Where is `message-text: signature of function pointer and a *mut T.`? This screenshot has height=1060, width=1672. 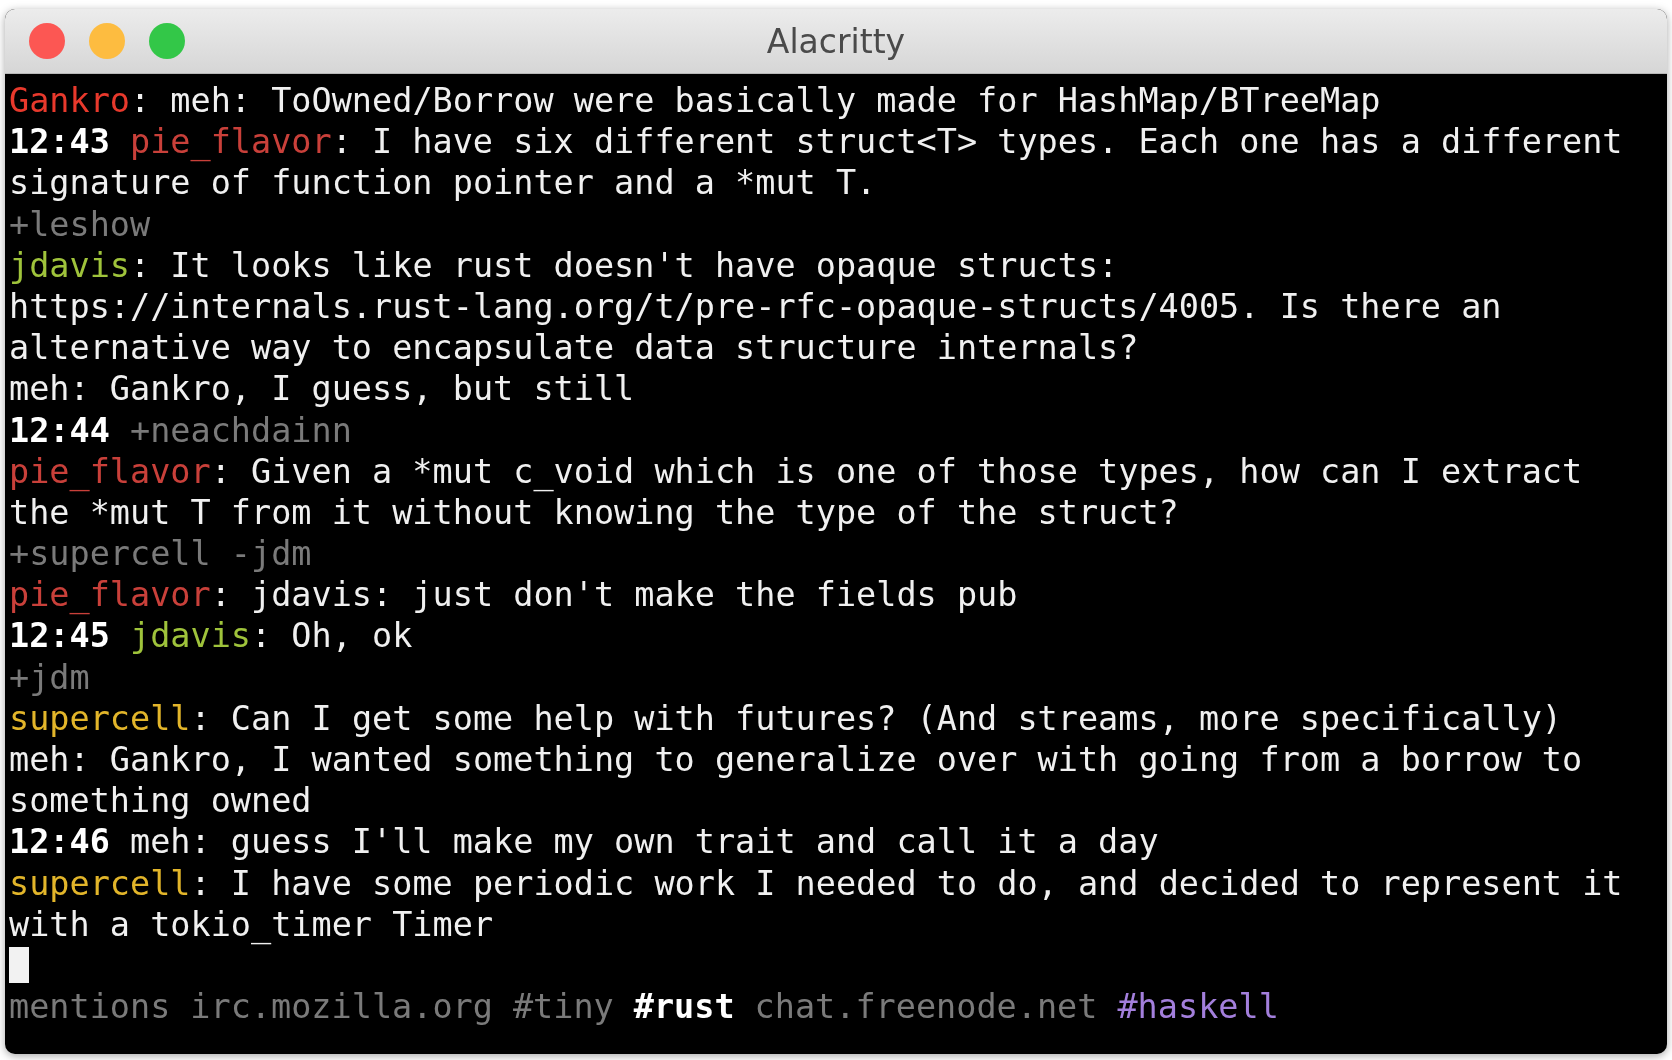 message-text: signature of function pointer and a *mut T. is located at coordinates (443, 183).